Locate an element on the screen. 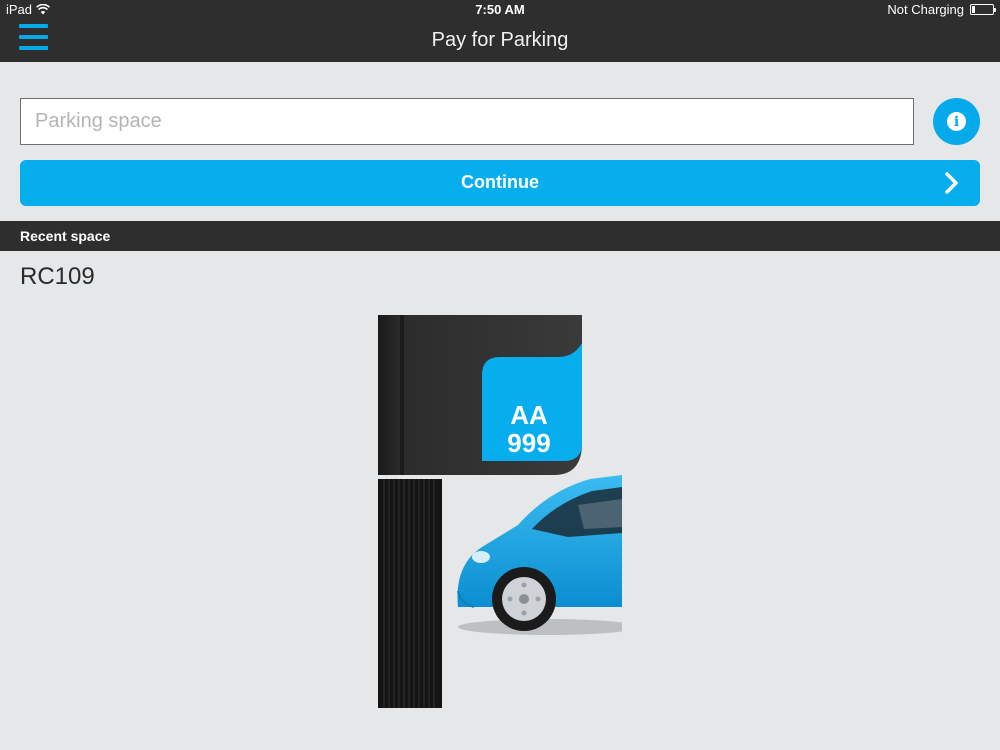 This screenshot has width=1000, height=750. status-right: Not Charging is located at coordinates (941, 9).